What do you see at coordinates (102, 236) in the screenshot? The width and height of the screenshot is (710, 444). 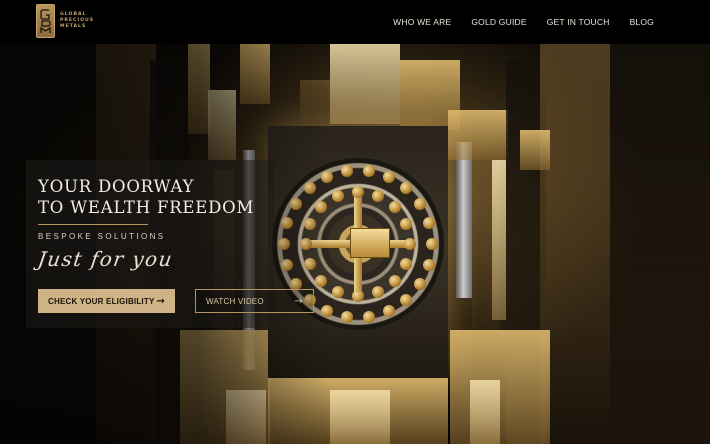 I see `hero-subtitle: BESPOKE SOLUTIONS` at bounding box center [102, 236].